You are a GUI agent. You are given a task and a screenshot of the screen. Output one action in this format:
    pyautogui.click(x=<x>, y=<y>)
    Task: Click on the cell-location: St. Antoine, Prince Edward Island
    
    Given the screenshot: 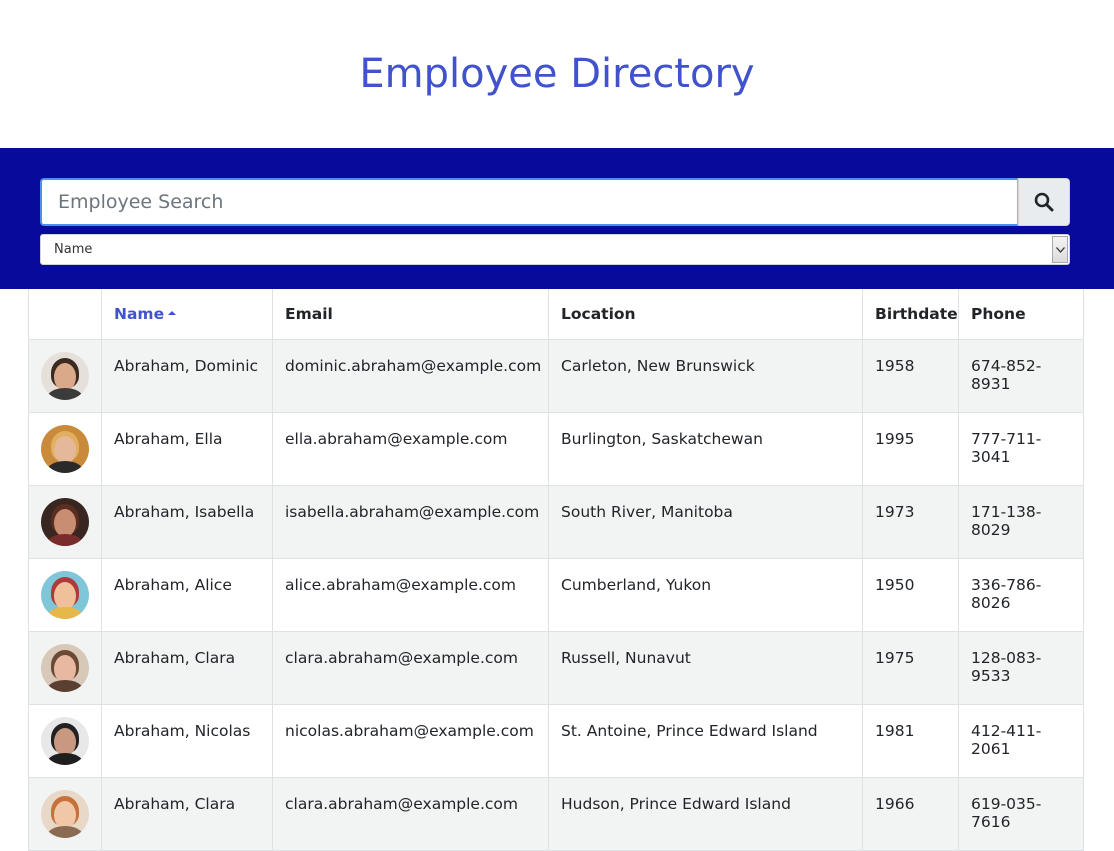 What is the action you would take?
    pyautogui.click(x=705, y=740)
    